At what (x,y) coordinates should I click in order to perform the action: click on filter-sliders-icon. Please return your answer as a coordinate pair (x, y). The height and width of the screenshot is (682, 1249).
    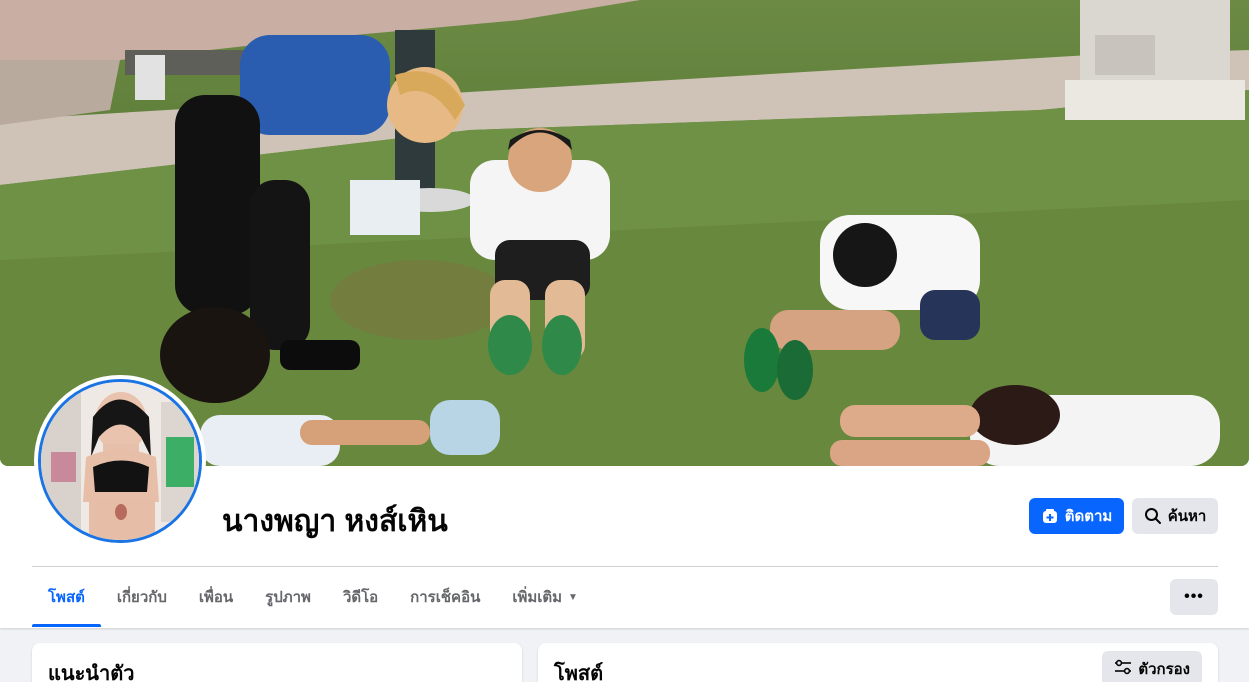
    Looking at the image, I should click on (1123, 669).